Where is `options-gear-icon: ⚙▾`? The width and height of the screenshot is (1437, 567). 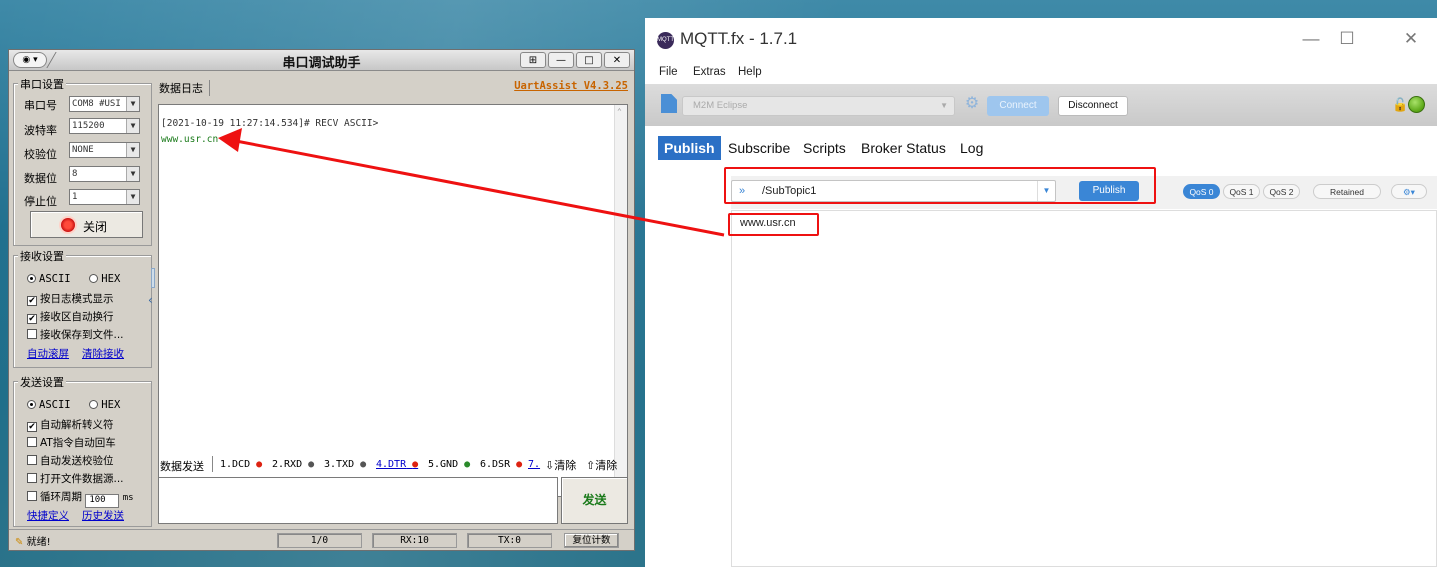
options-gear-icon: ⚙▾ is located at coordinates (1409, 191).